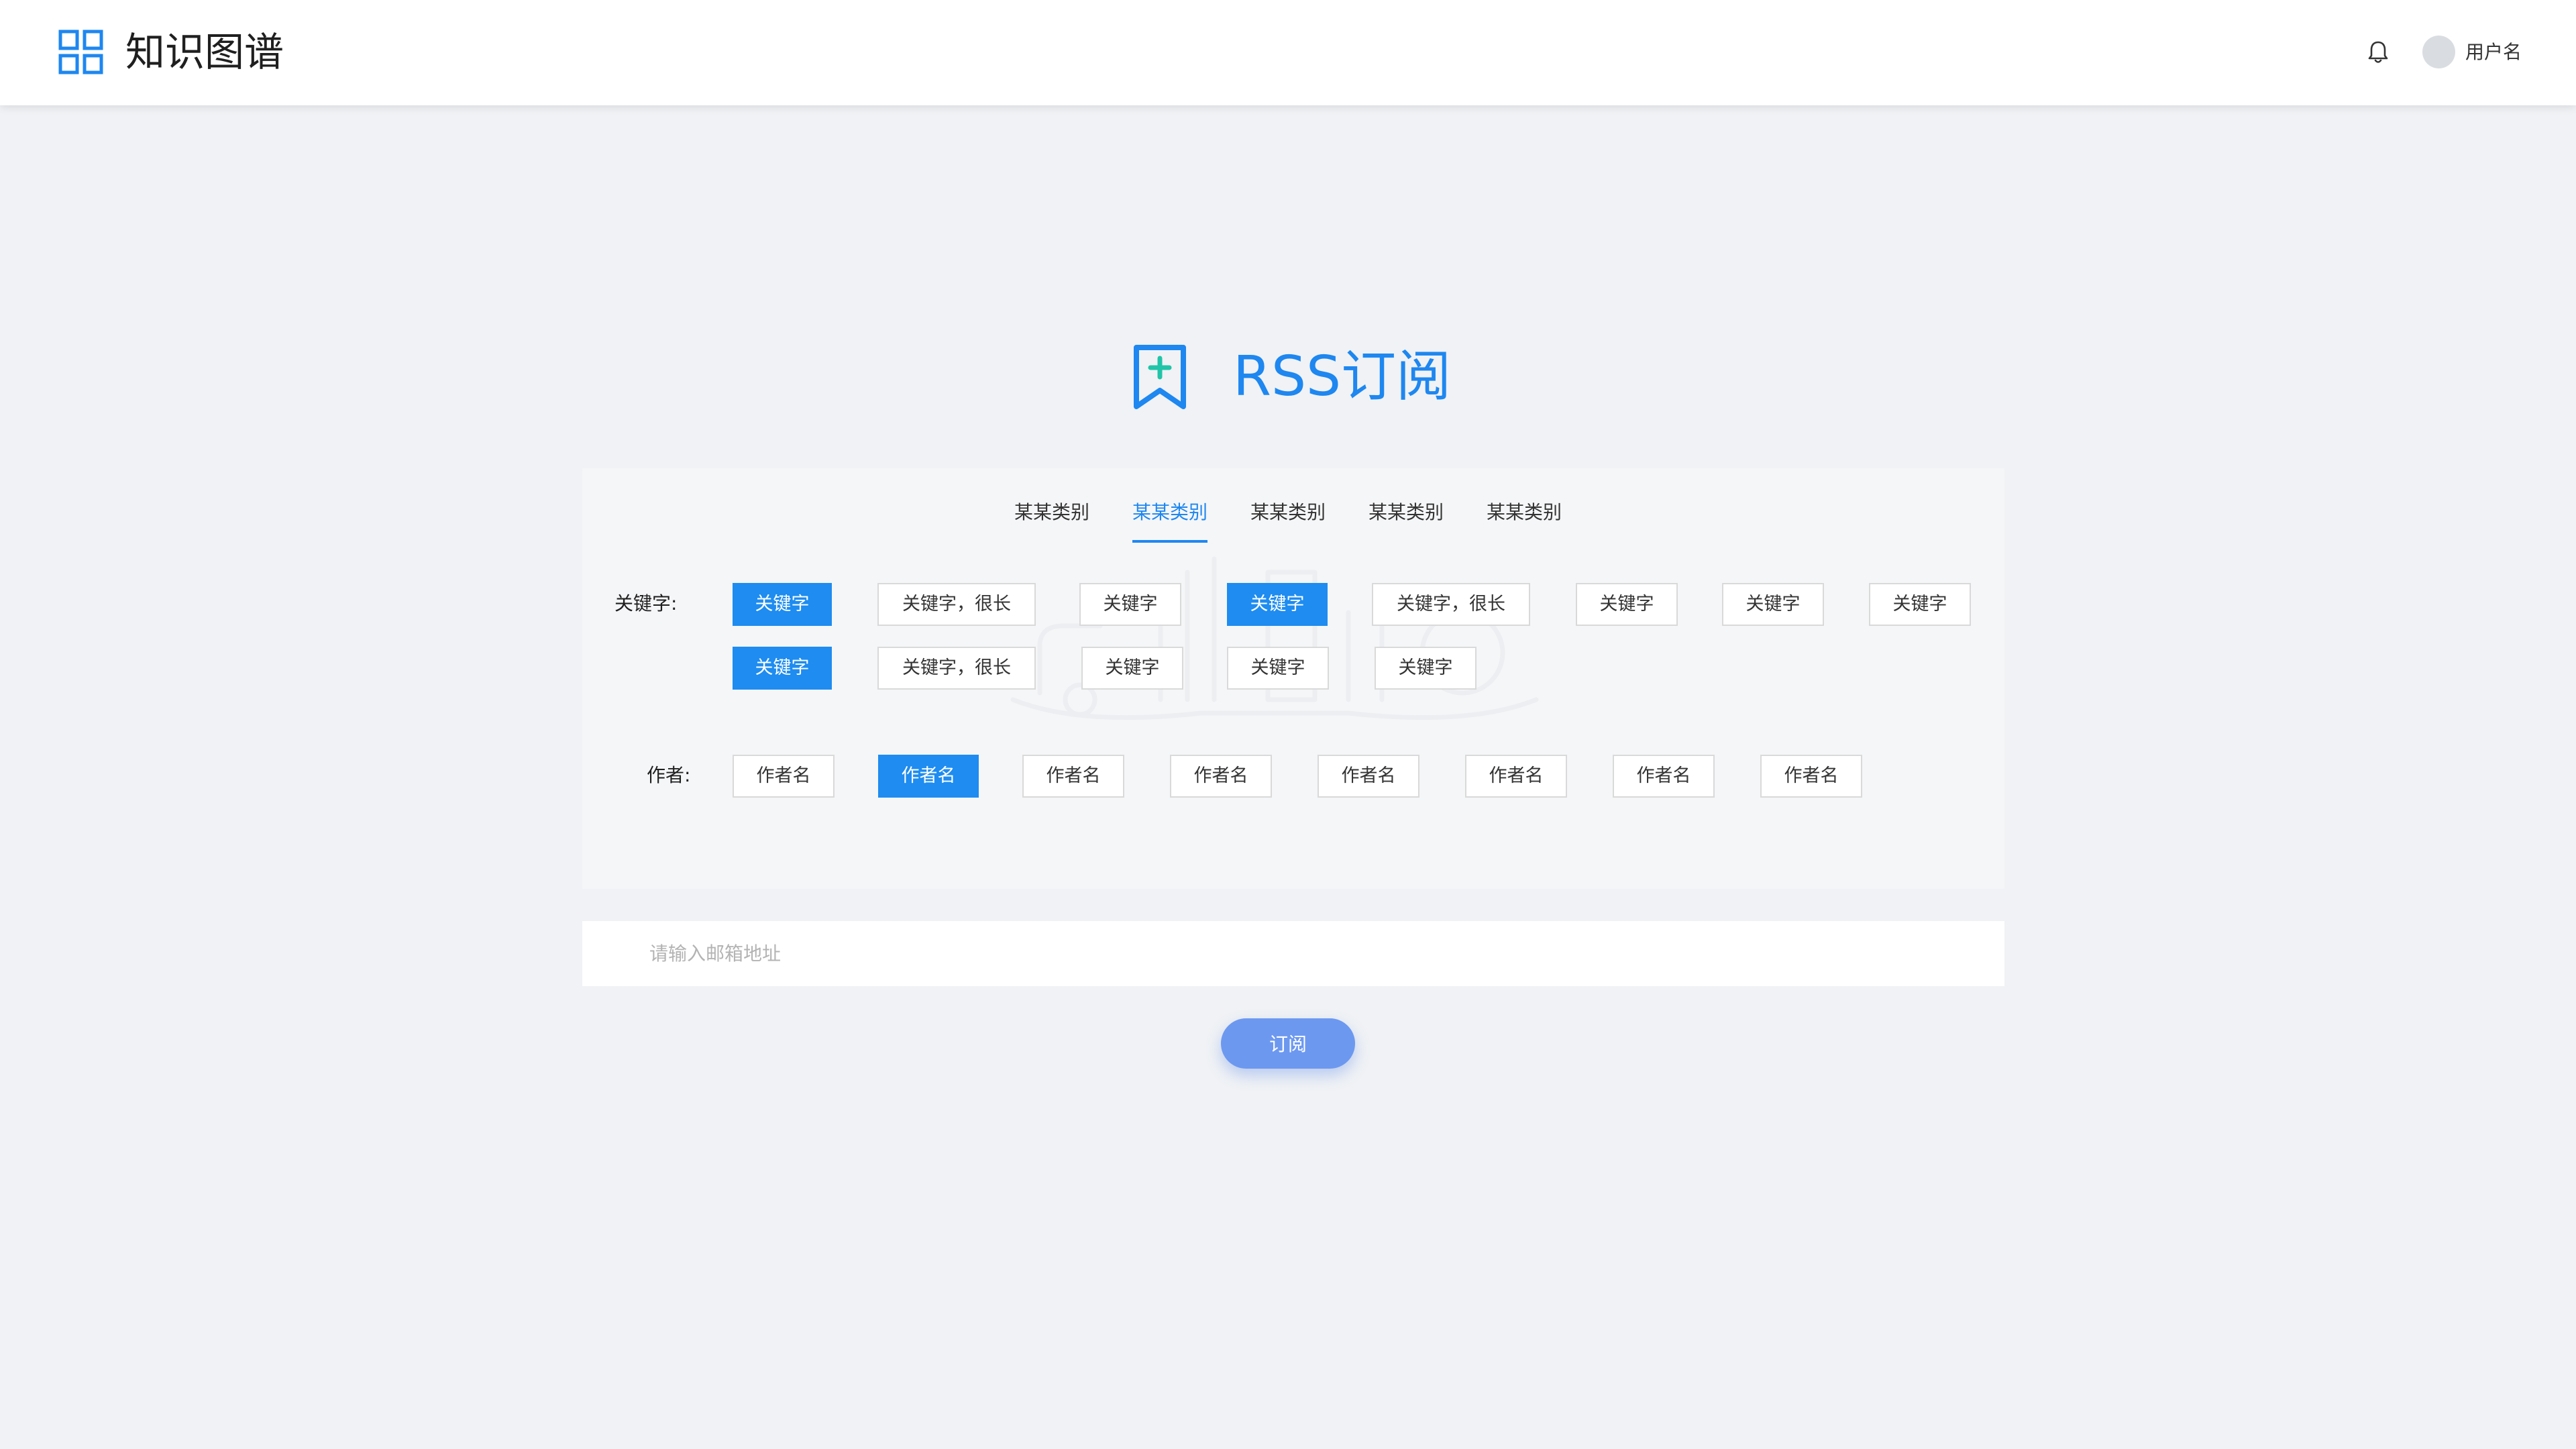  What do you see at coordinates (1293, 953) in the screenshot?
I see `email-input` at bounding box center [1293, 953].